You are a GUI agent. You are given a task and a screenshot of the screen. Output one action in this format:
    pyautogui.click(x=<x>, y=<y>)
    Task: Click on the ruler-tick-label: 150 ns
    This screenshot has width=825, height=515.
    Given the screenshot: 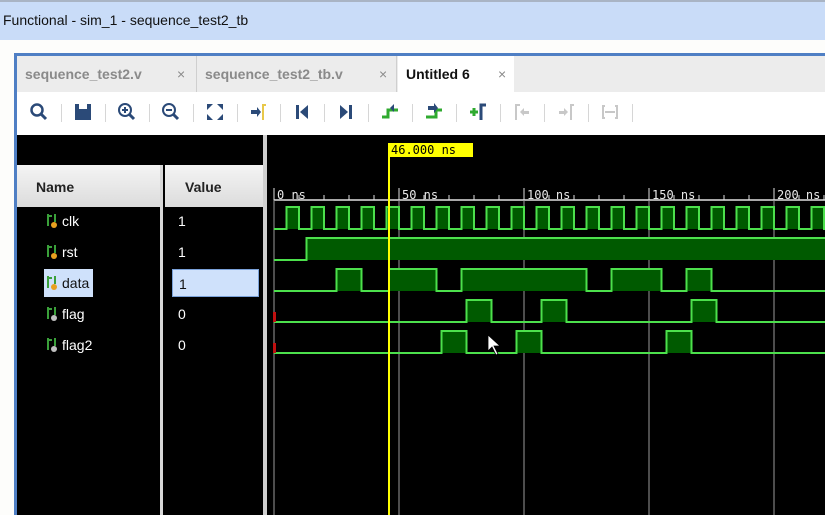 What is the action you would take?
    pyautogui.click(x=673, y=195)
    